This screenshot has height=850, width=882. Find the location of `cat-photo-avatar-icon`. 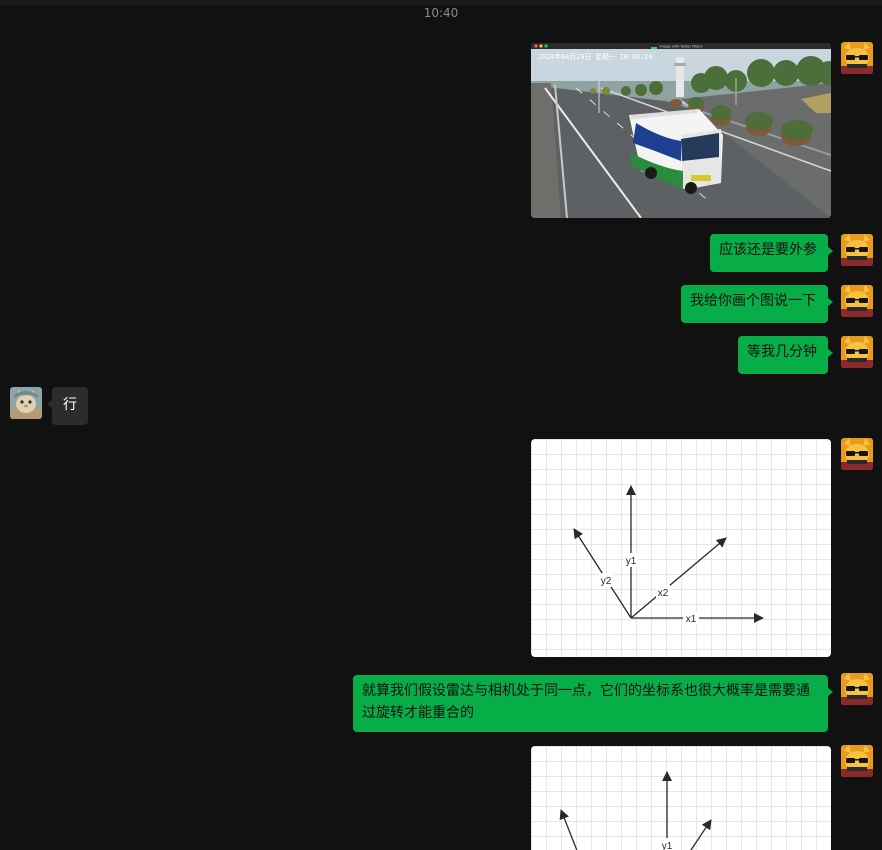

cat-photo-avatar-icon is located at coordinates (26, 403).